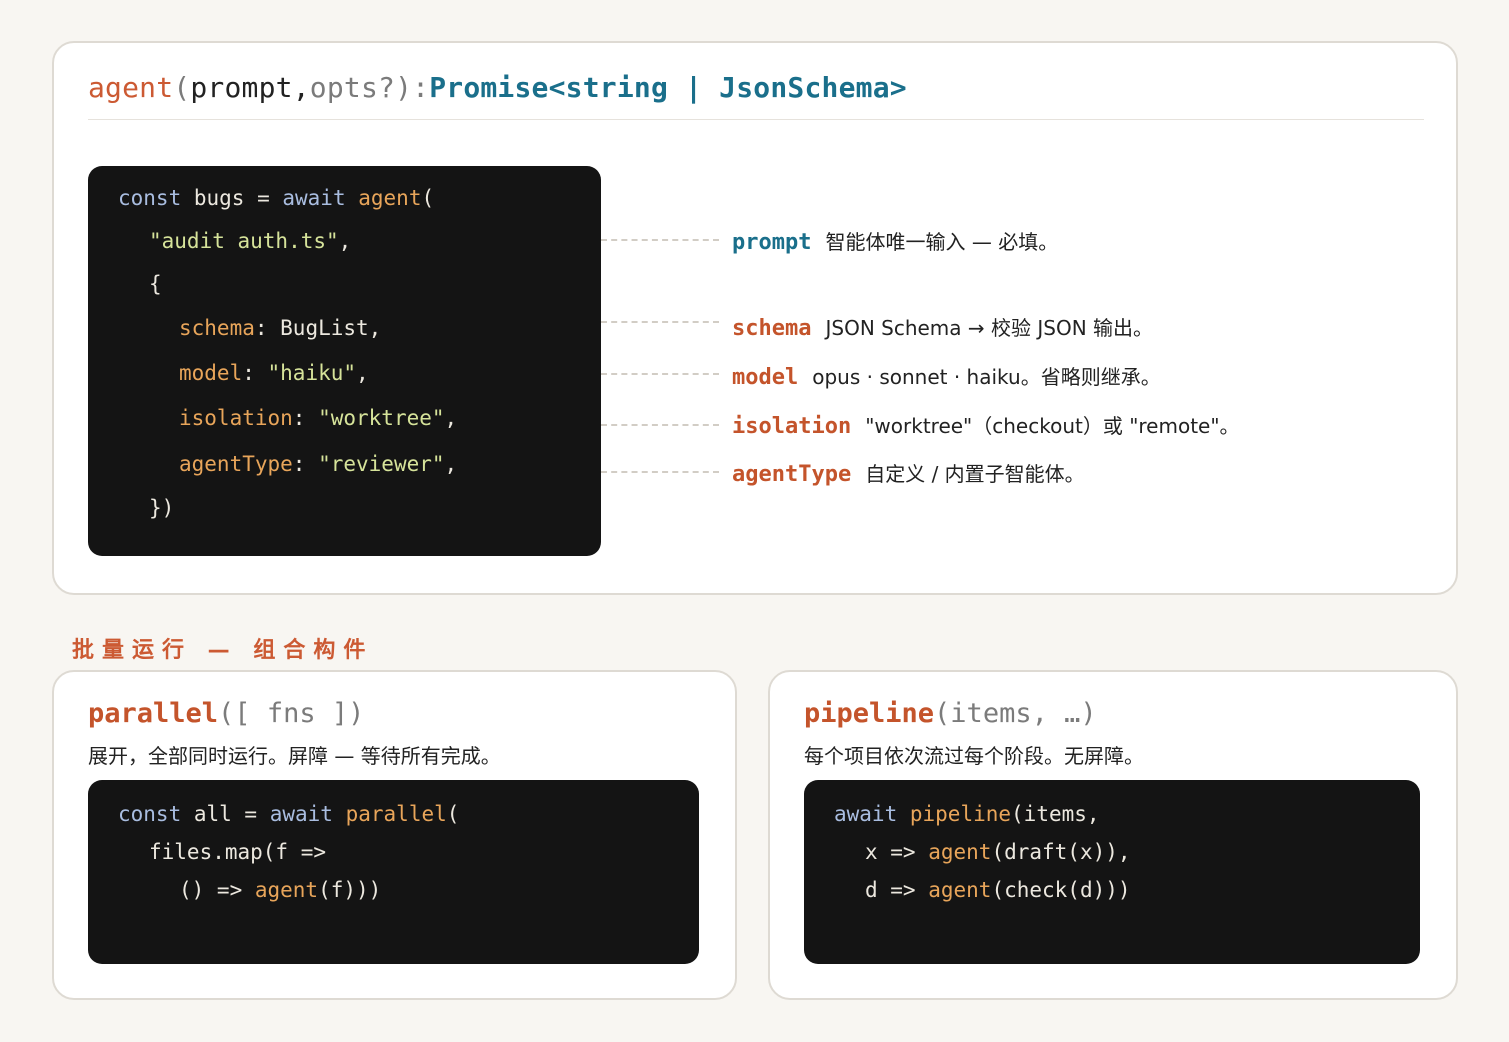 The width and height of the screenshot is (1509, 1042). What do you see at coordinates (942, 242) in the screenshot?
I see `annotation-desc: 智能体唯一输入 — 必填。` at bounding box center [942, 242].